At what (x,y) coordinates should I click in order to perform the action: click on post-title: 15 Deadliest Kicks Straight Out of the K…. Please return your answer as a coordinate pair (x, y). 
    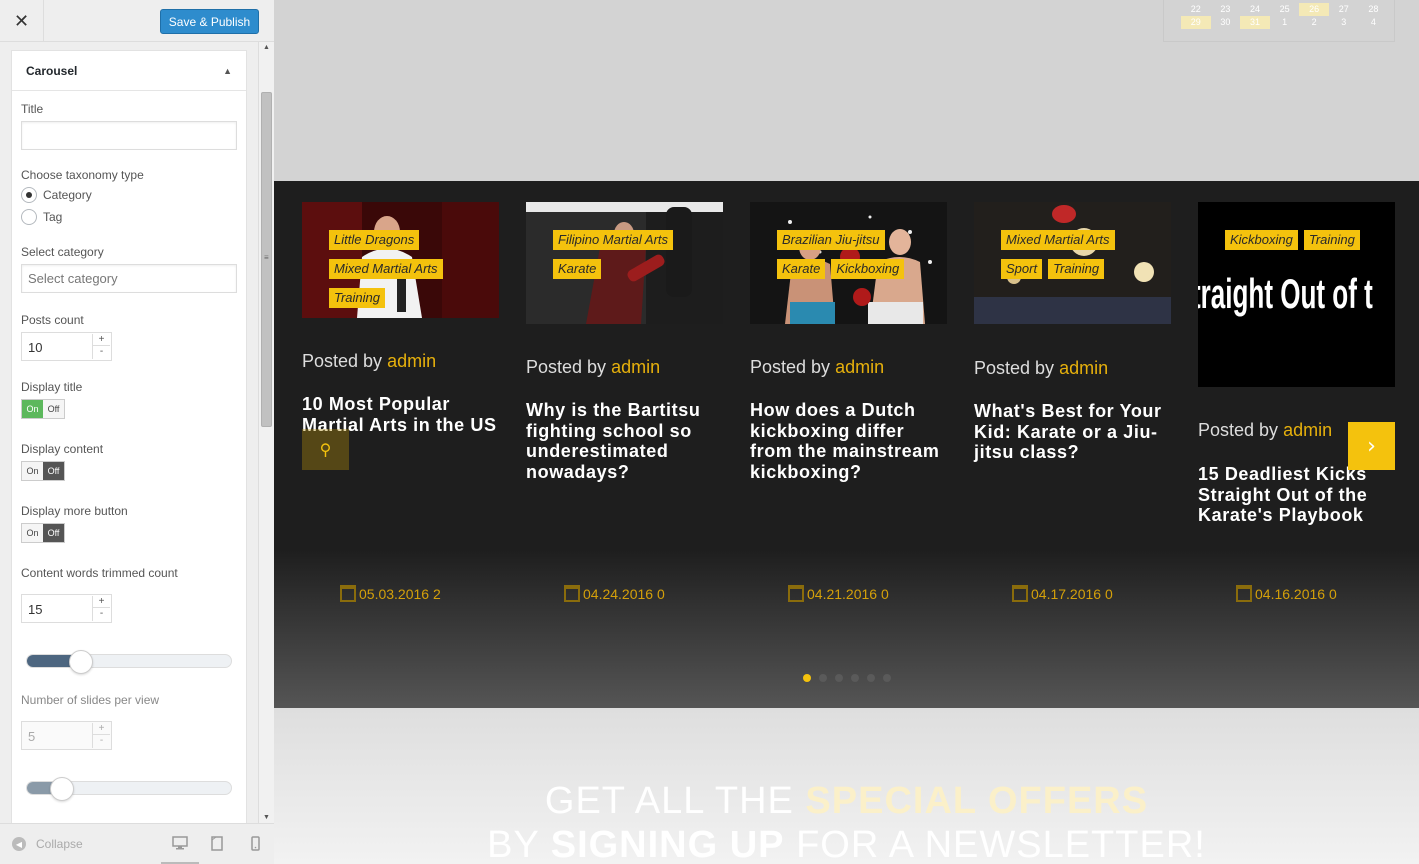
    Looking at the image, I should click on (1296, 495).